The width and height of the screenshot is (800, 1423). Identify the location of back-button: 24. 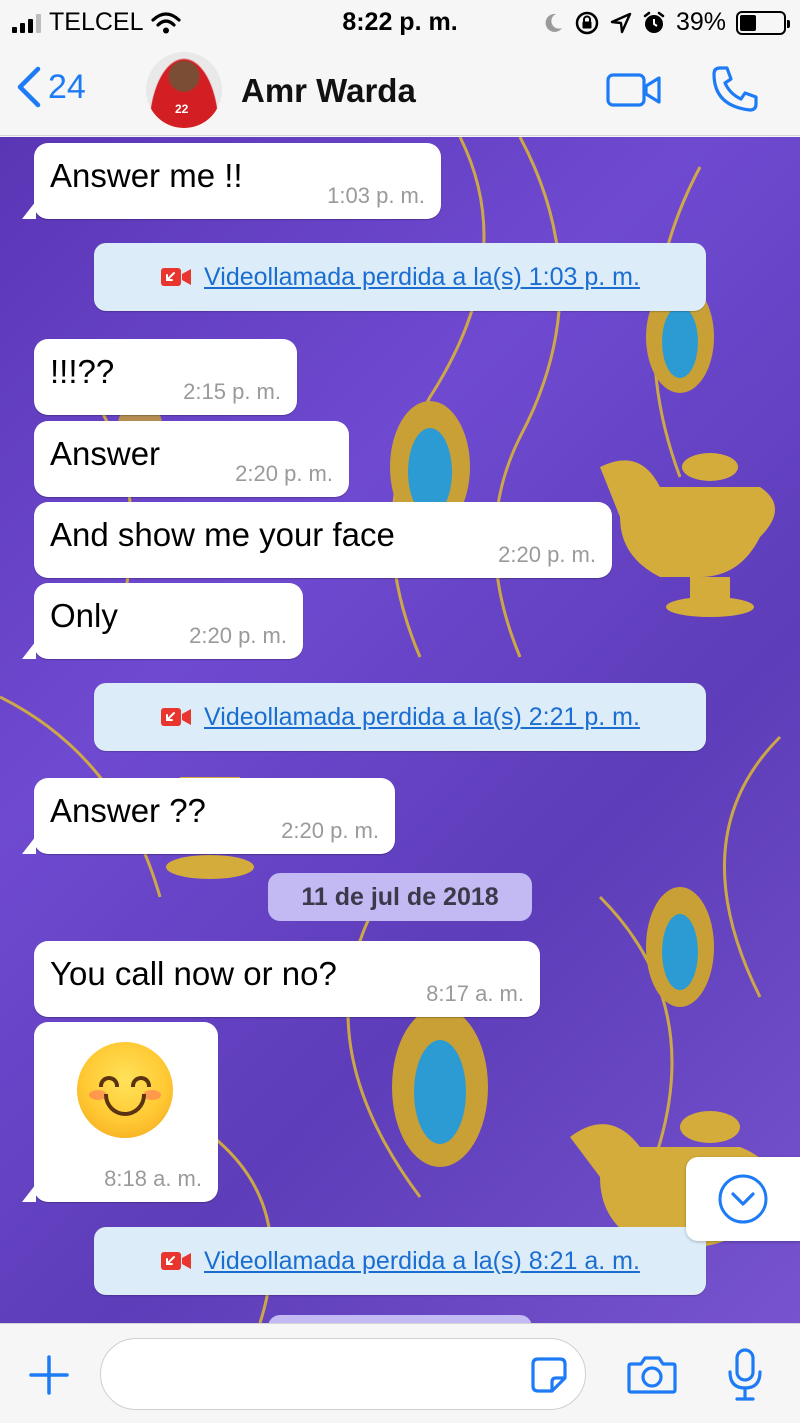
(51, 87).